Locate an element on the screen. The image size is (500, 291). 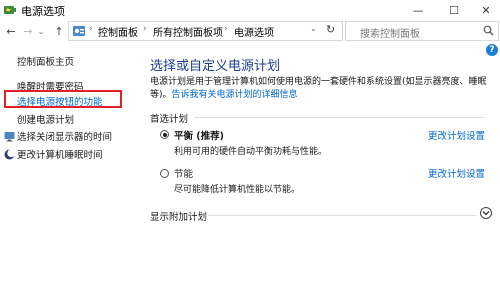
page-title: 选择或自定义电源计划 is located at coordinates (215, 66).